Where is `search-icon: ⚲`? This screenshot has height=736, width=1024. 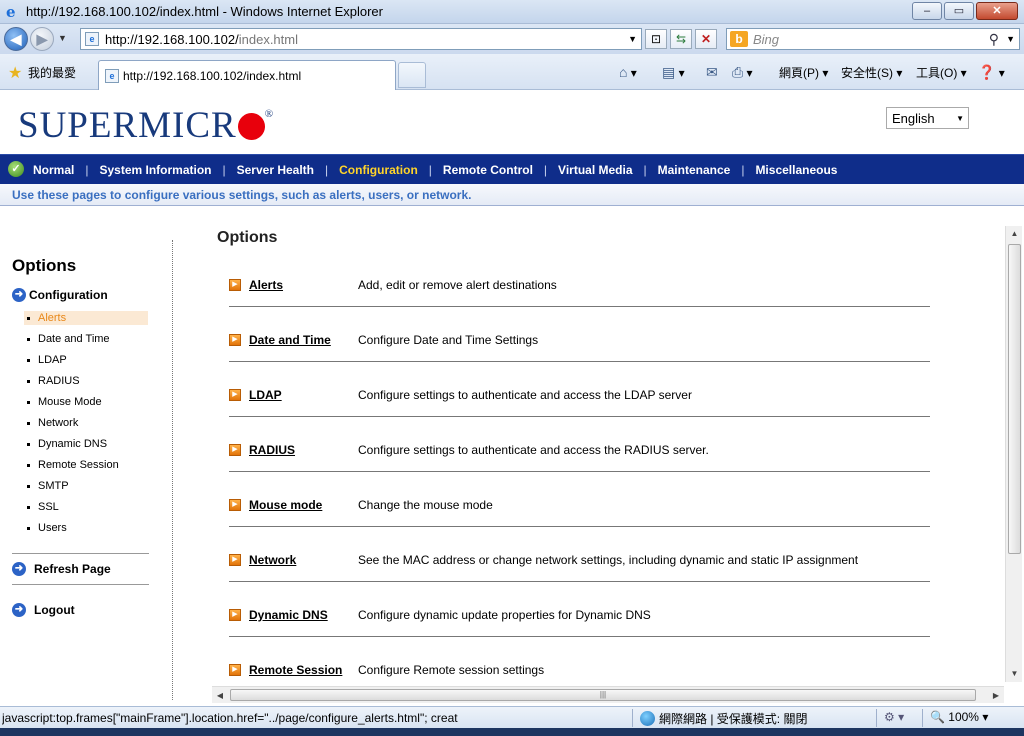 search-icon: ⚲ is located at coordinates (994, 39).